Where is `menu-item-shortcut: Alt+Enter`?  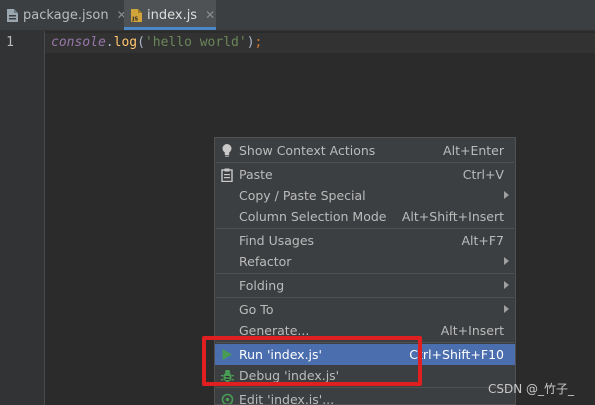 menu-item-shortcut: Alt+Enter is located at coordinates (473, 150).